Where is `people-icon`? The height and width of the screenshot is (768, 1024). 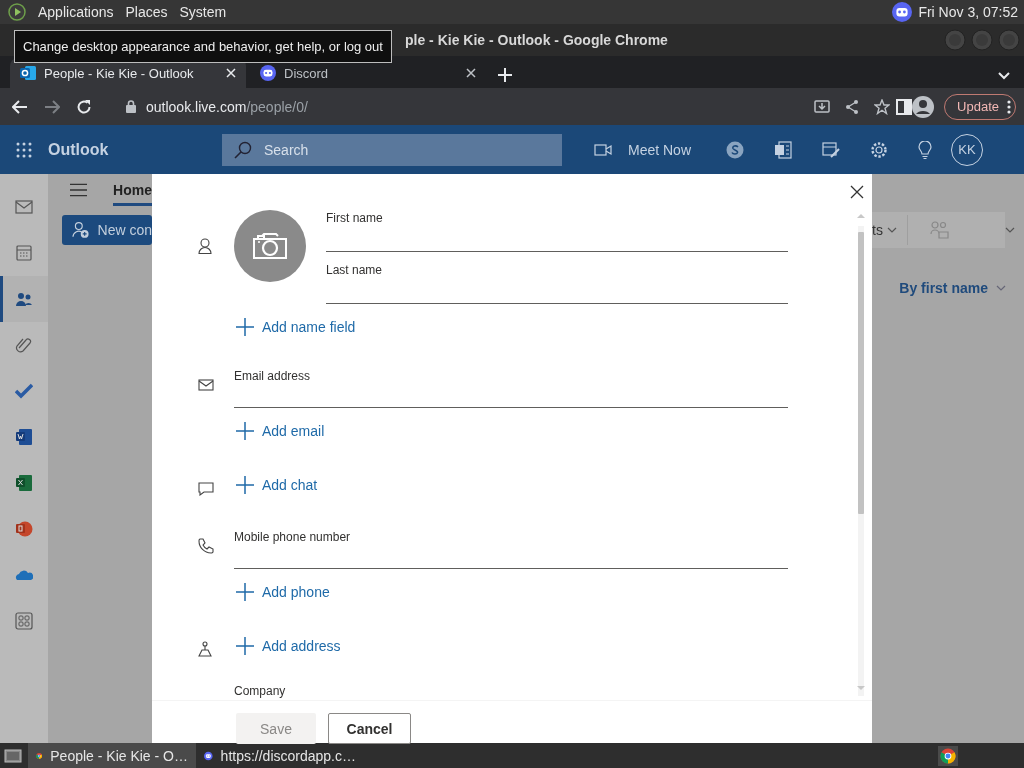
people-icon is located at coordinates (24, 299).